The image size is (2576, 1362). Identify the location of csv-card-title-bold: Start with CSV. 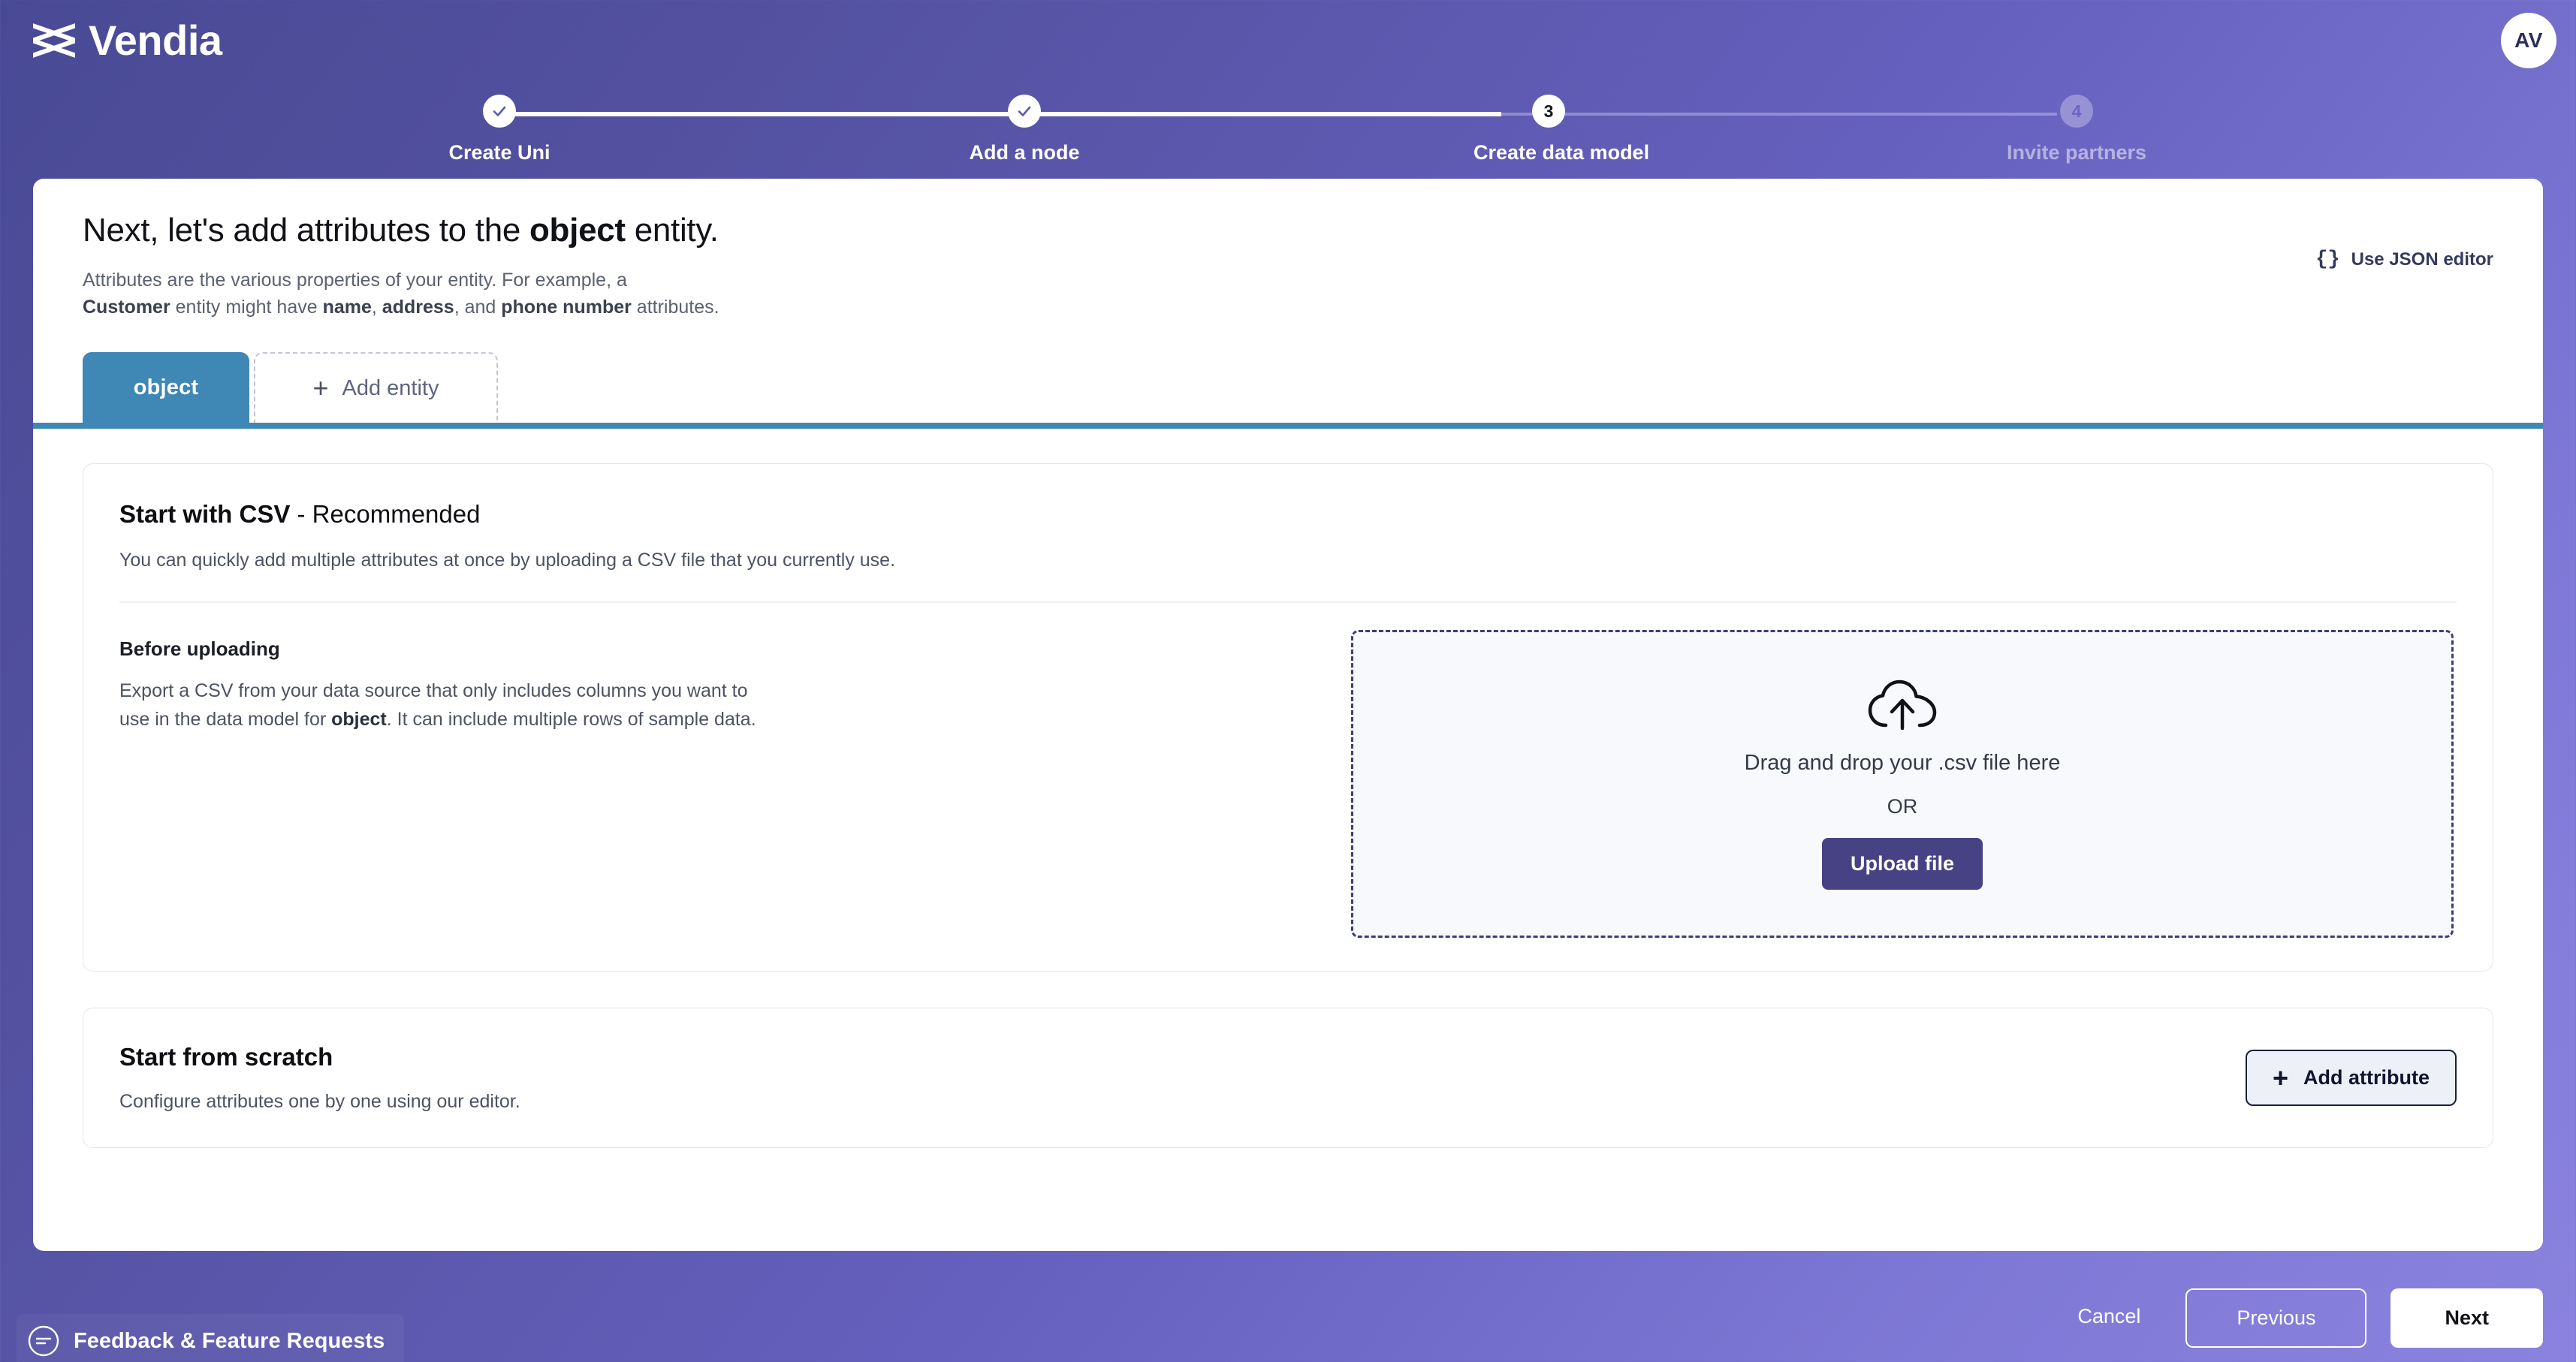
(205, 514).